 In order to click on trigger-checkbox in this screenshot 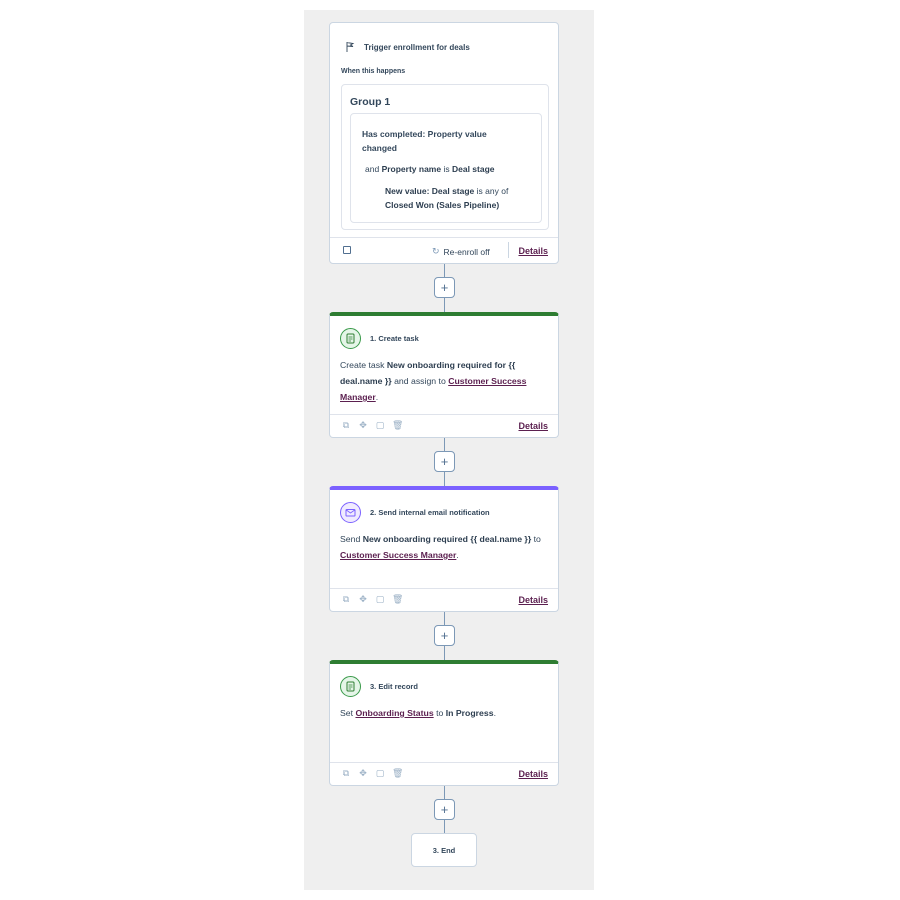, I will do `click(347, 250)`.